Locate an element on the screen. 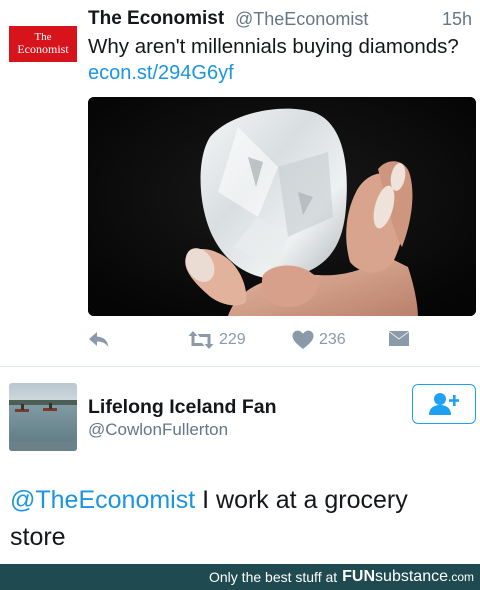 This screenshot has height=590, width=480. like-count: 236 is located at coordinates (332, 339).